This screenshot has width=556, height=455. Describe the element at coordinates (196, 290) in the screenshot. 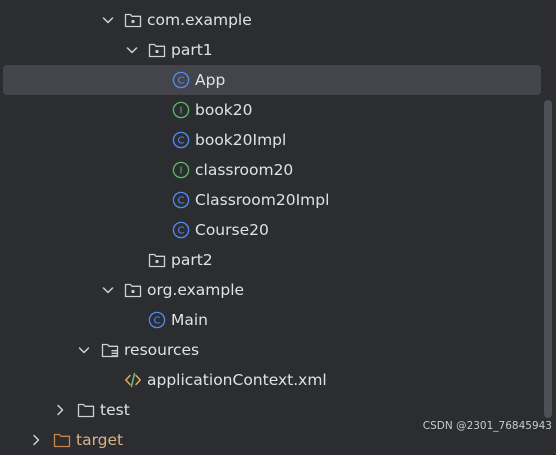

I see `tree-node-label: org.example` at that location.